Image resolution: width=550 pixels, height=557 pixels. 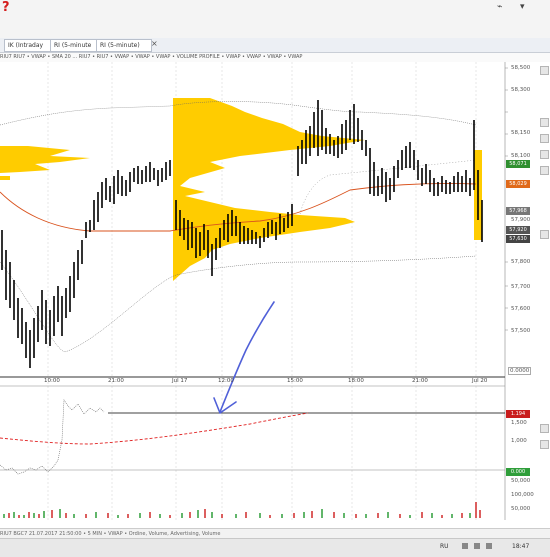 I want to click on time-label: 15:00, so click(x=295, y=381).